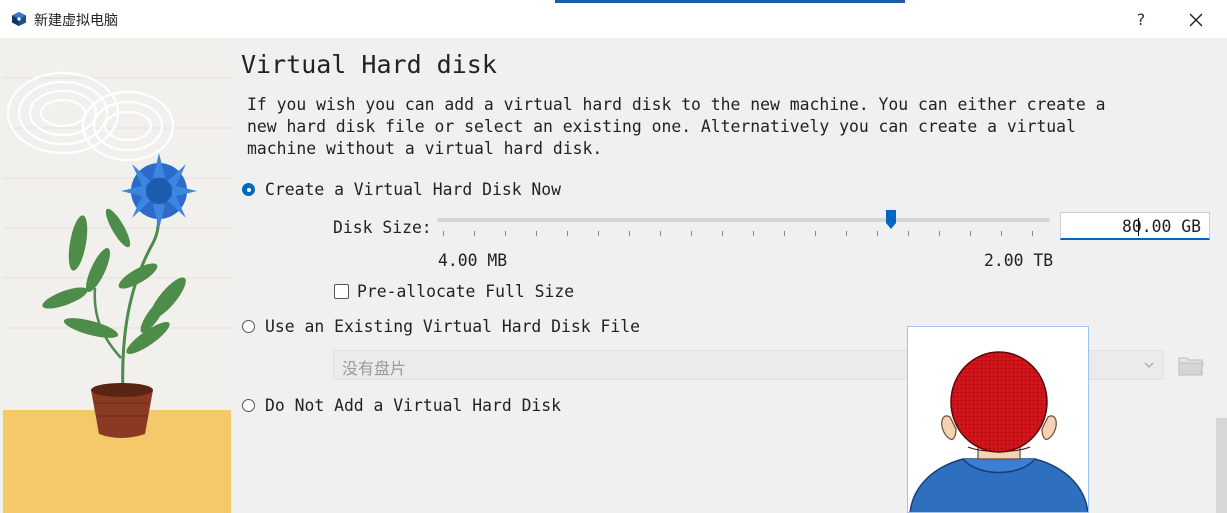 This screenshot has height=513, width=1227. I want to click on choose-disk-file-button, so click(1191, 365).